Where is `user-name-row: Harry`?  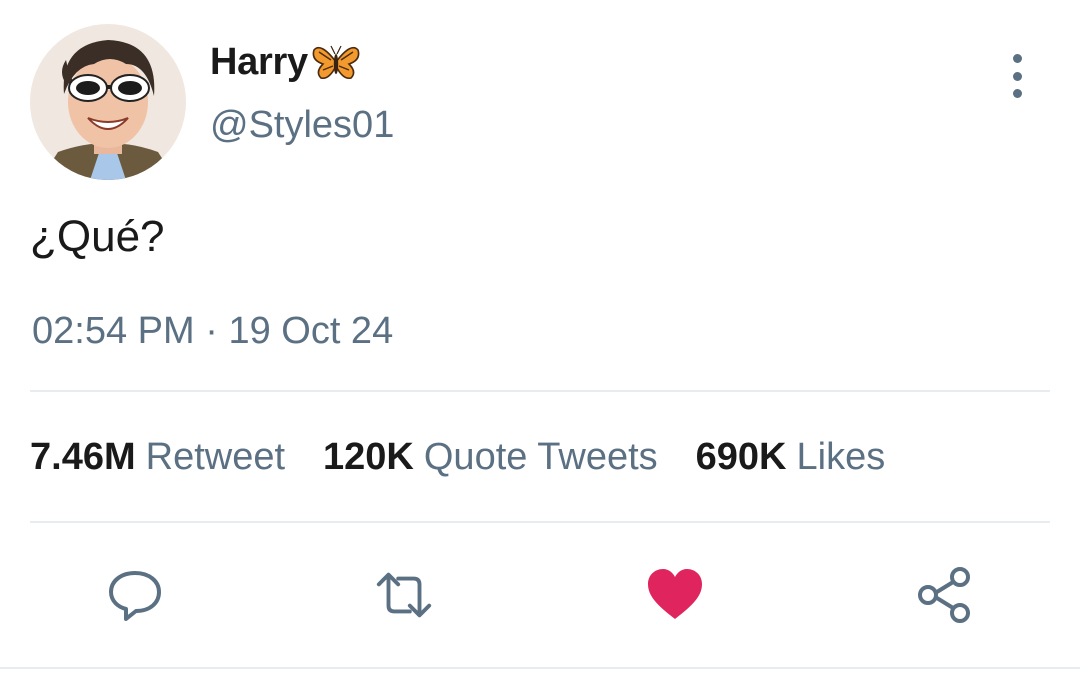 user-name-row: Harry is located at coordinates (285, 62).